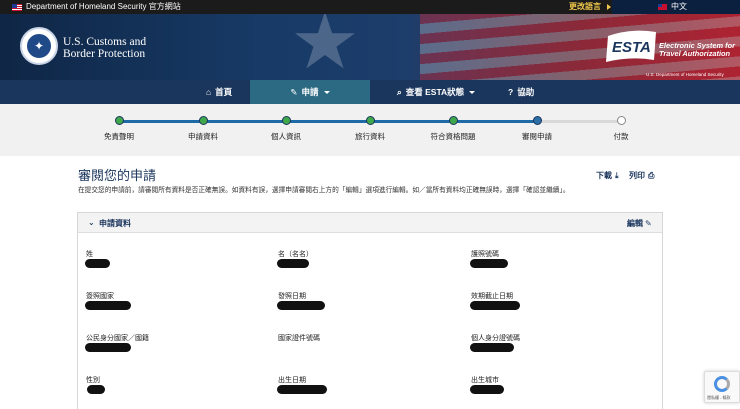 Image resolution: width=740 pixels, height=409 pixels. Describe the element at coordinates (100, 296) in the screenshot. I see `field-label-issuing-country: 簽照國家` at that location.